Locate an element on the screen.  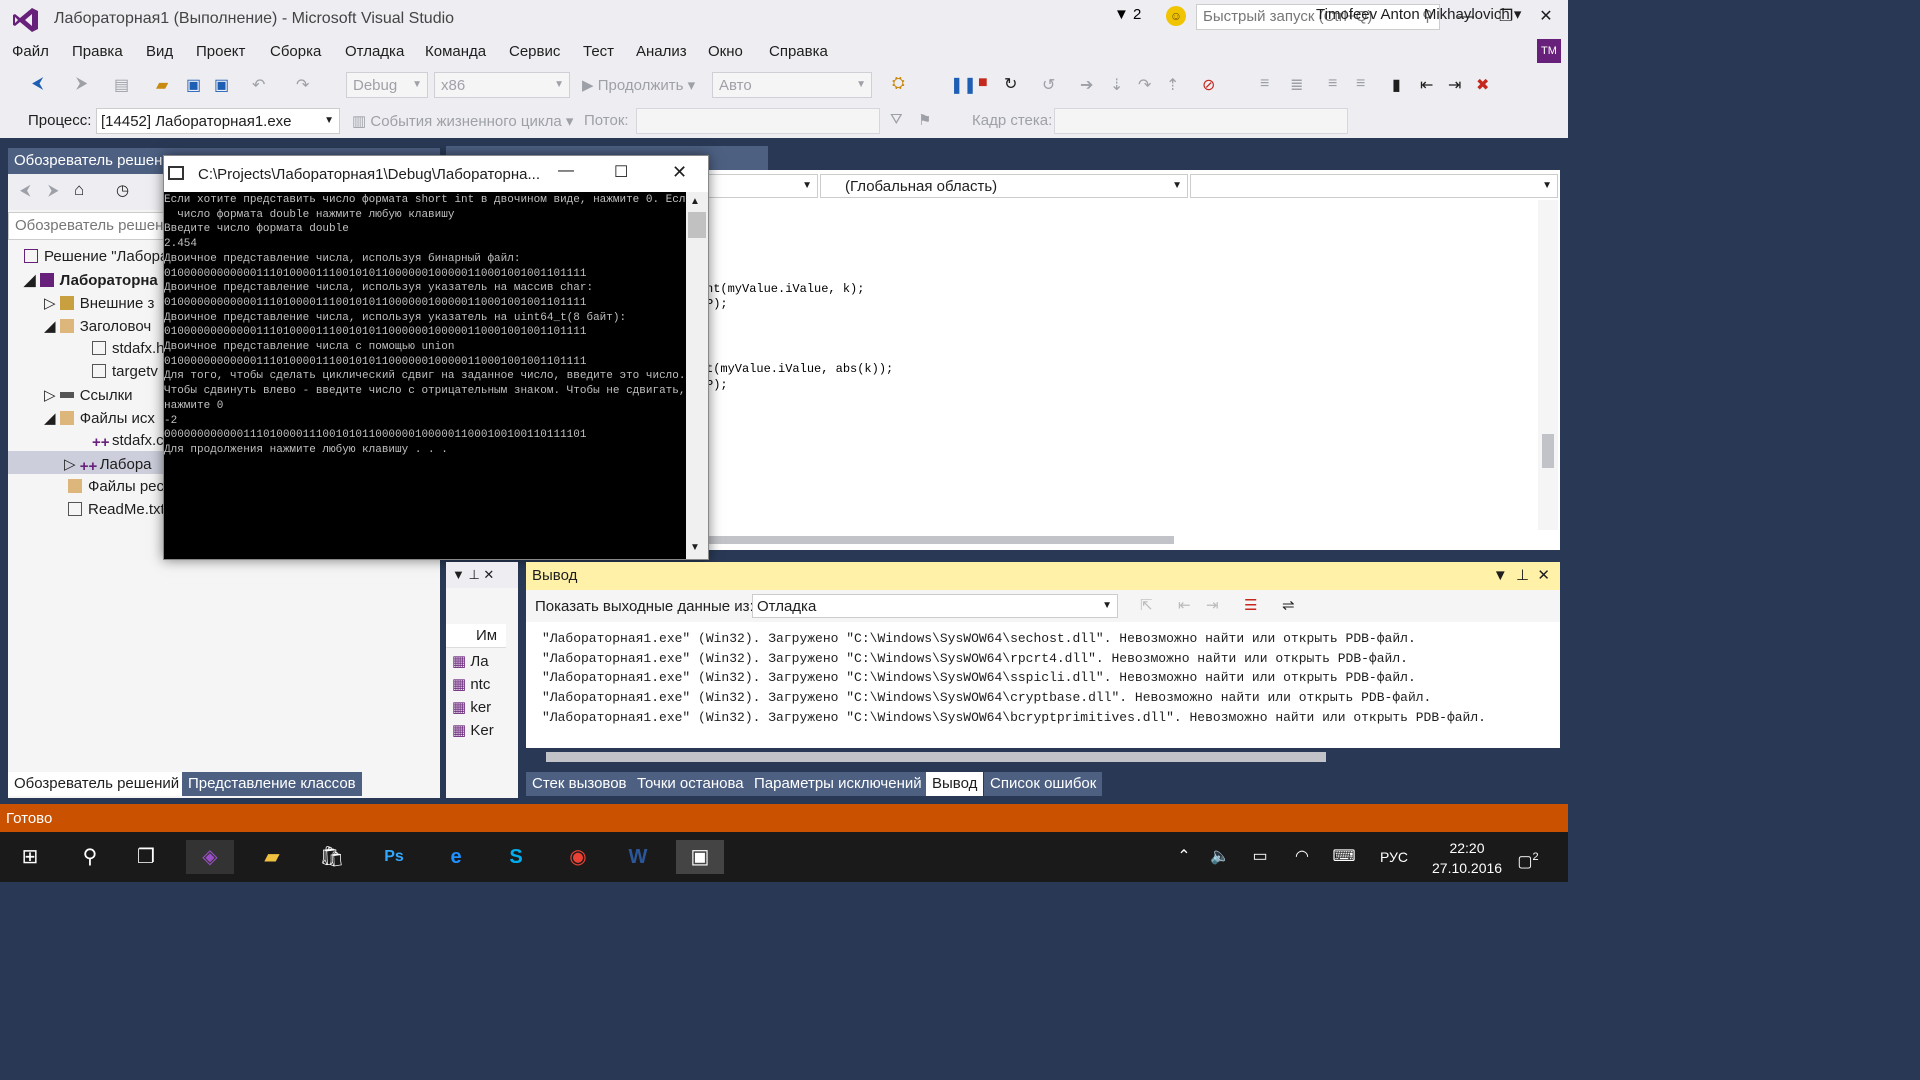
pause-icon: ❚❚ is located at coordinates (963, 85).